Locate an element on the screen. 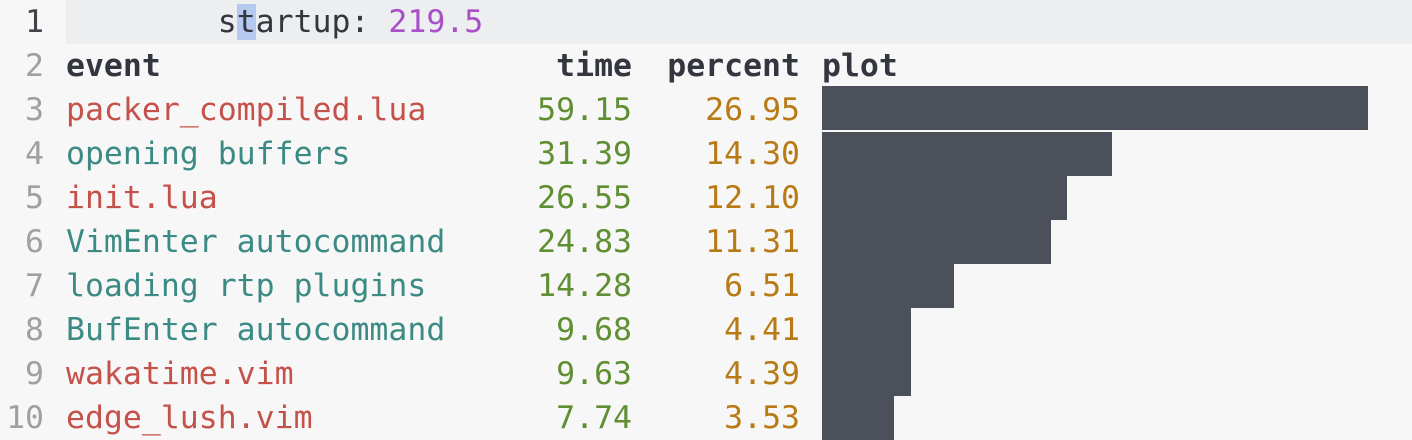 Image resolution: width=1412 pixels, height=440 pixels. event-time: 9.63 is located at coordinates (594, 374).